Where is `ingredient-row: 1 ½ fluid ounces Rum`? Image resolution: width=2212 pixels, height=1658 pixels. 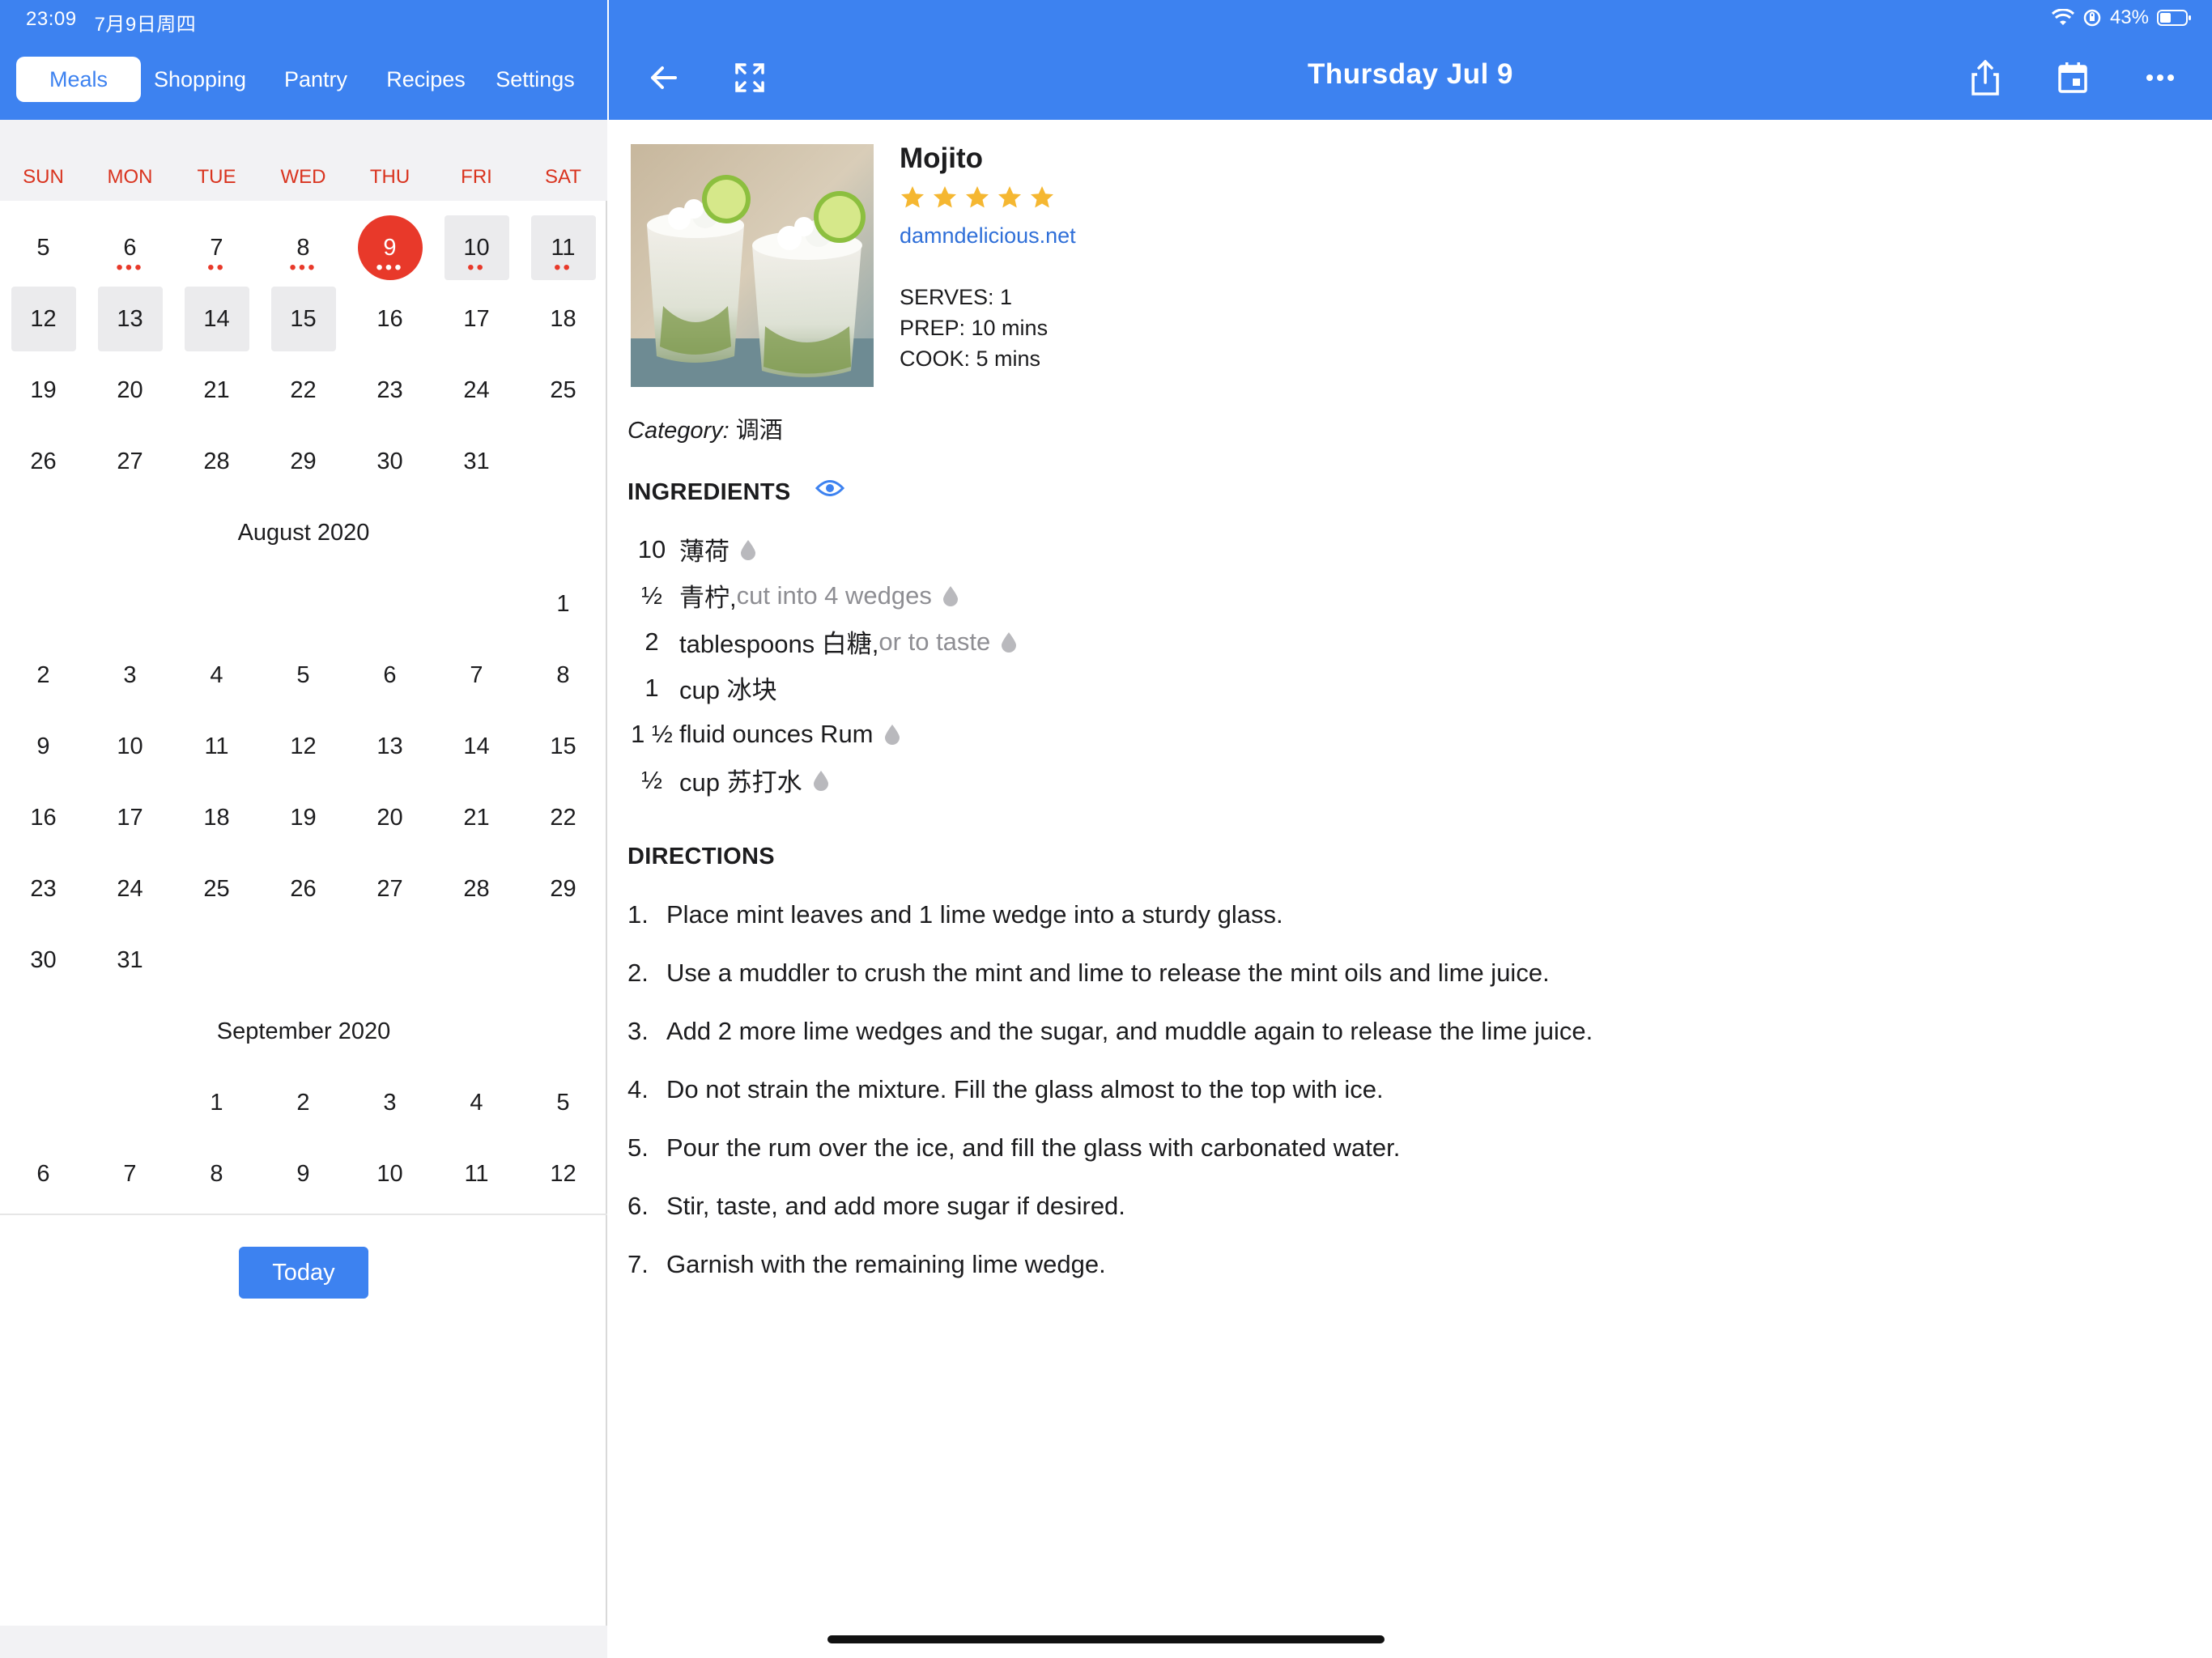
ingredient-row: 1 ½ fluid ounces Rum is located at coordinates (823, 734).